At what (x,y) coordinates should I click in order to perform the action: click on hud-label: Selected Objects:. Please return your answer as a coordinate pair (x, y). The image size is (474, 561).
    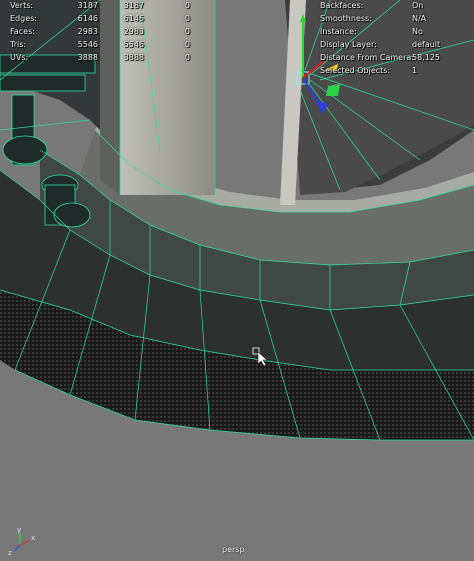
    Looking at the image, I should click on (355, 70).